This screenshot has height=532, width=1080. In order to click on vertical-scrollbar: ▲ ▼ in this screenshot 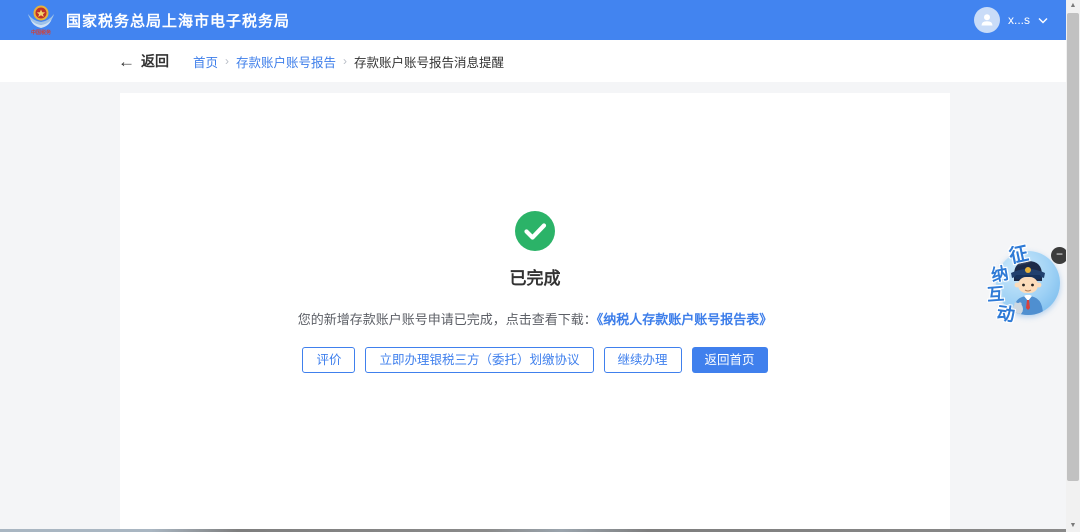, I will do `click(1073, 266)`.